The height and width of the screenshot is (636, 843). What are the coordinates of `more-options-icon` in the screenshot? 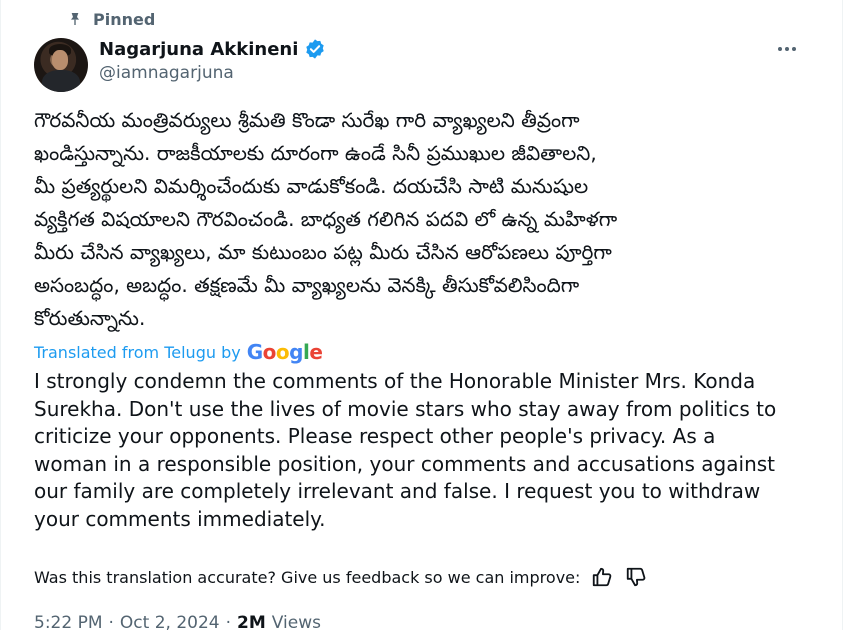 It's located at (780, 49).